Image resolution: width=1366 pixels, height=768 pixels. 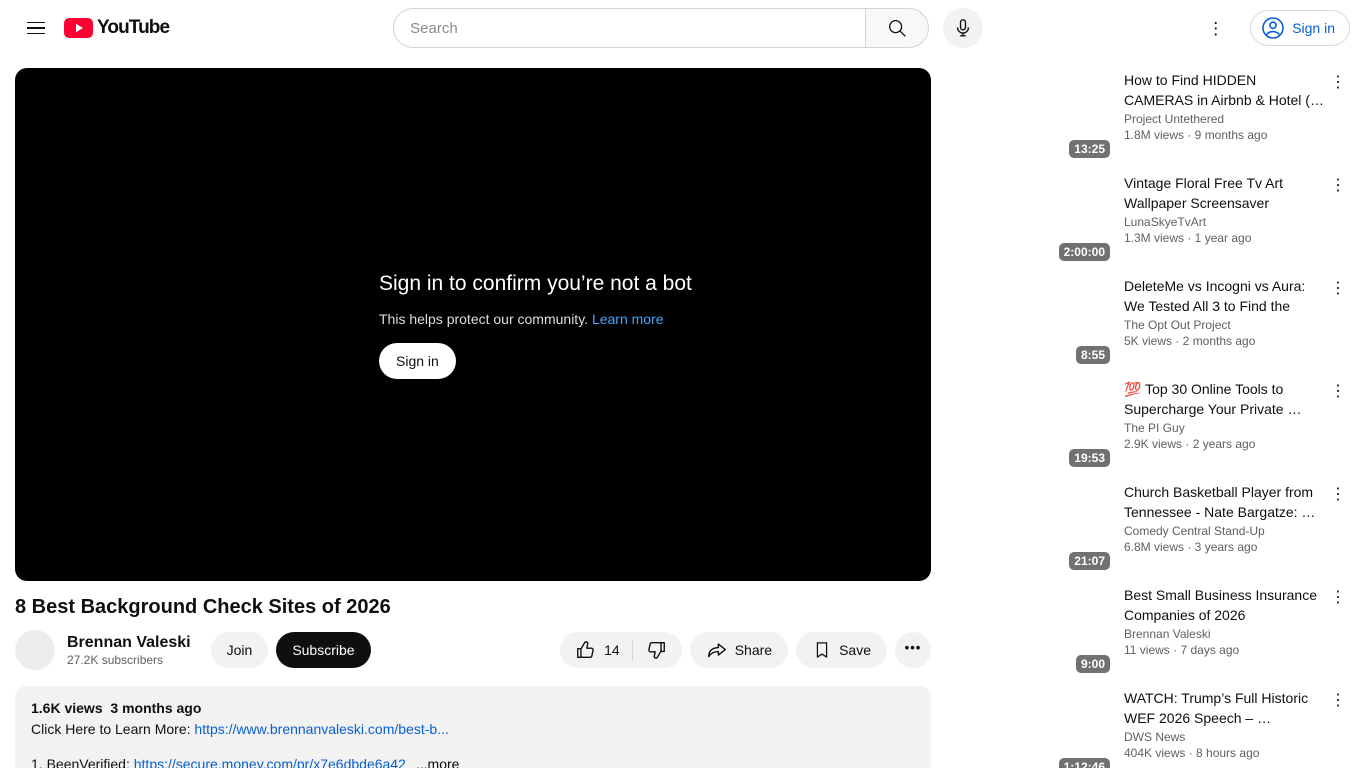 What do you see at coordinates (1225, 325) in the screenshot?
I see `related-video-channel: The Opt Out Project` at bounding box center [1225, 325].